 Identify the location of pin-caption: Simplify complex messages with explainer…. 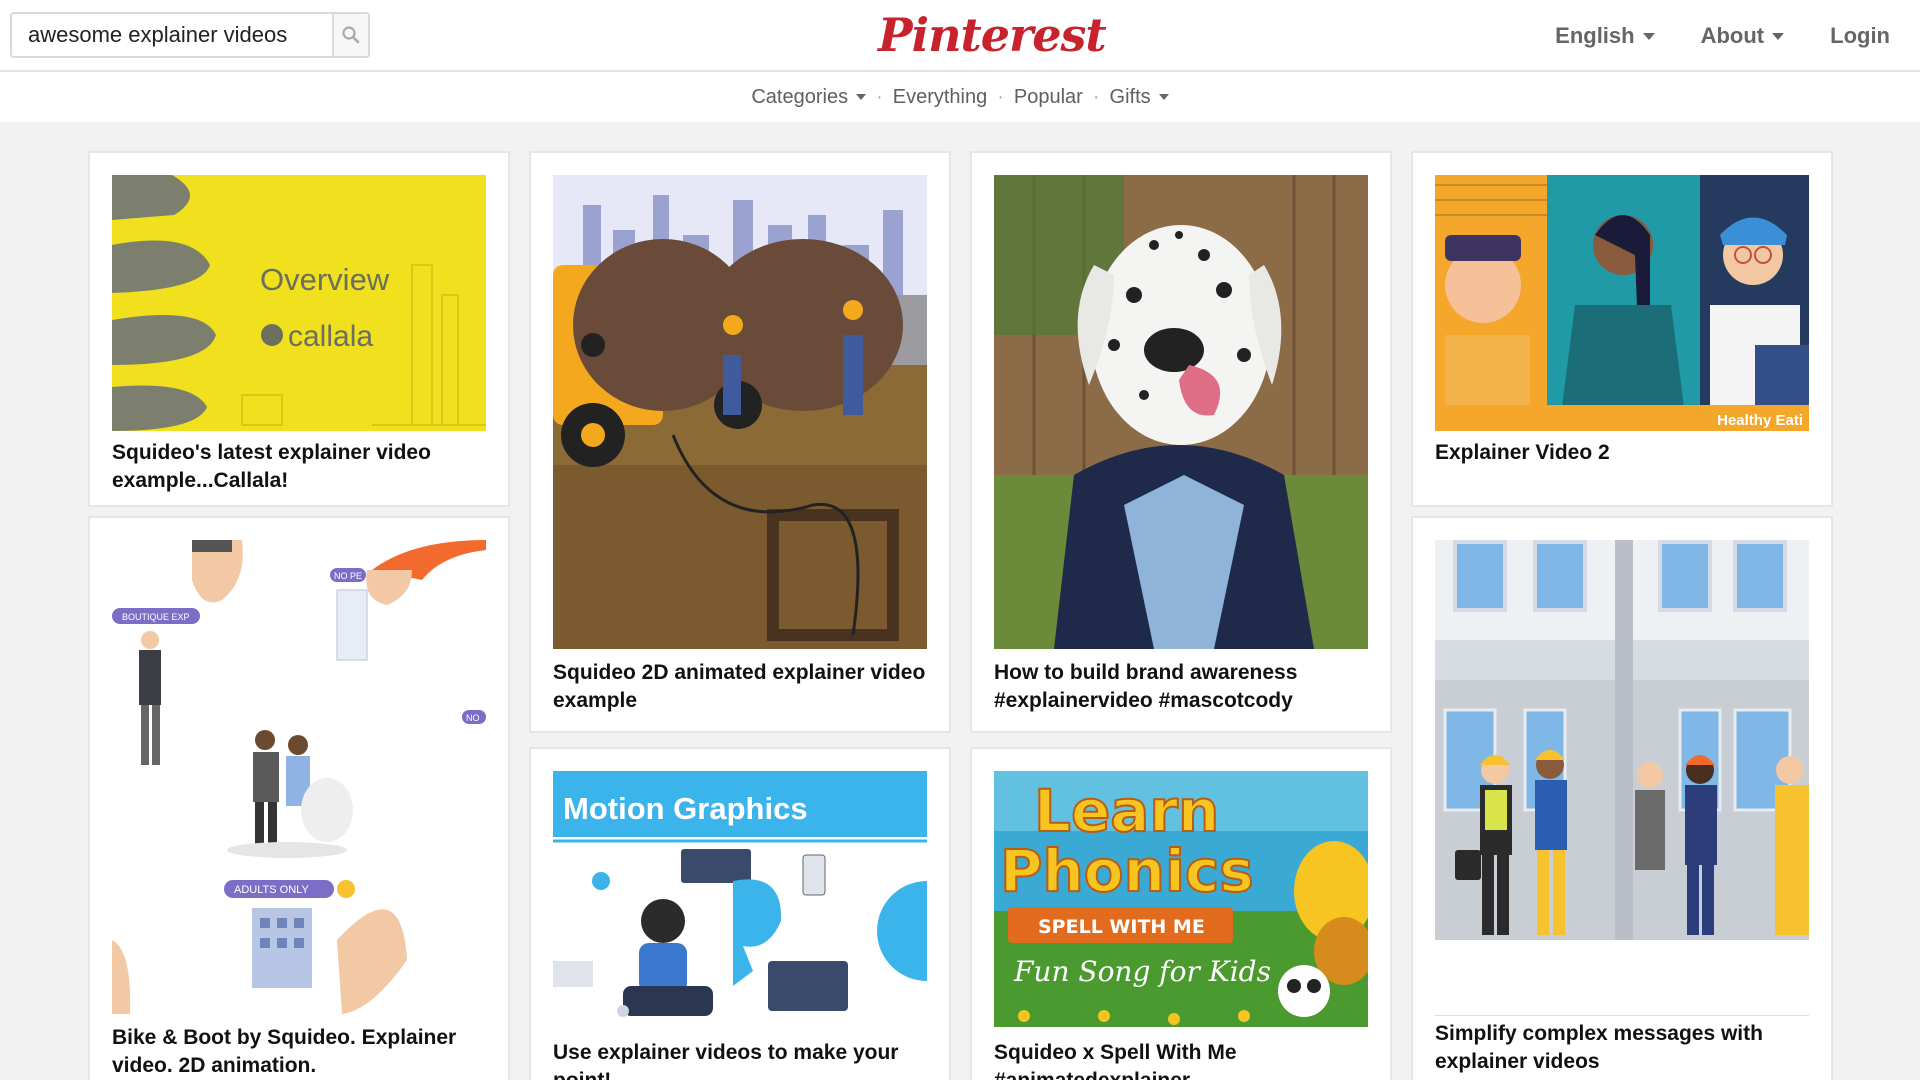
(1624, 1048).